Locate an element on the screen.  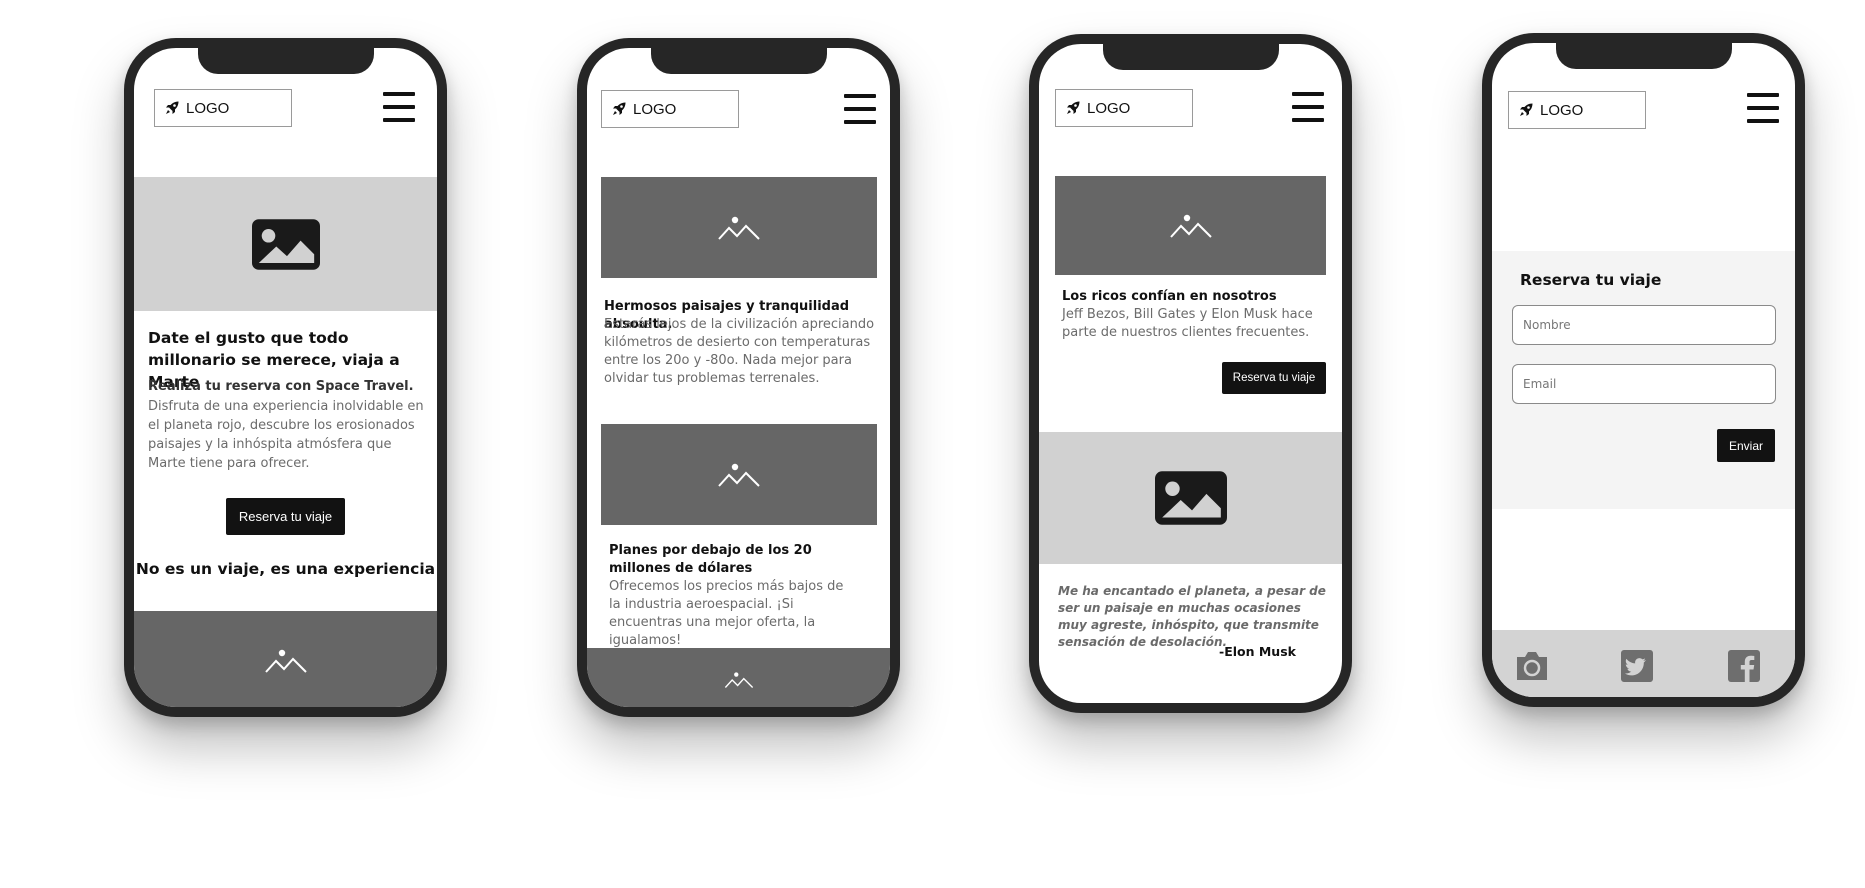
clients-image-placeholder is located at coordinates (1190, 225).